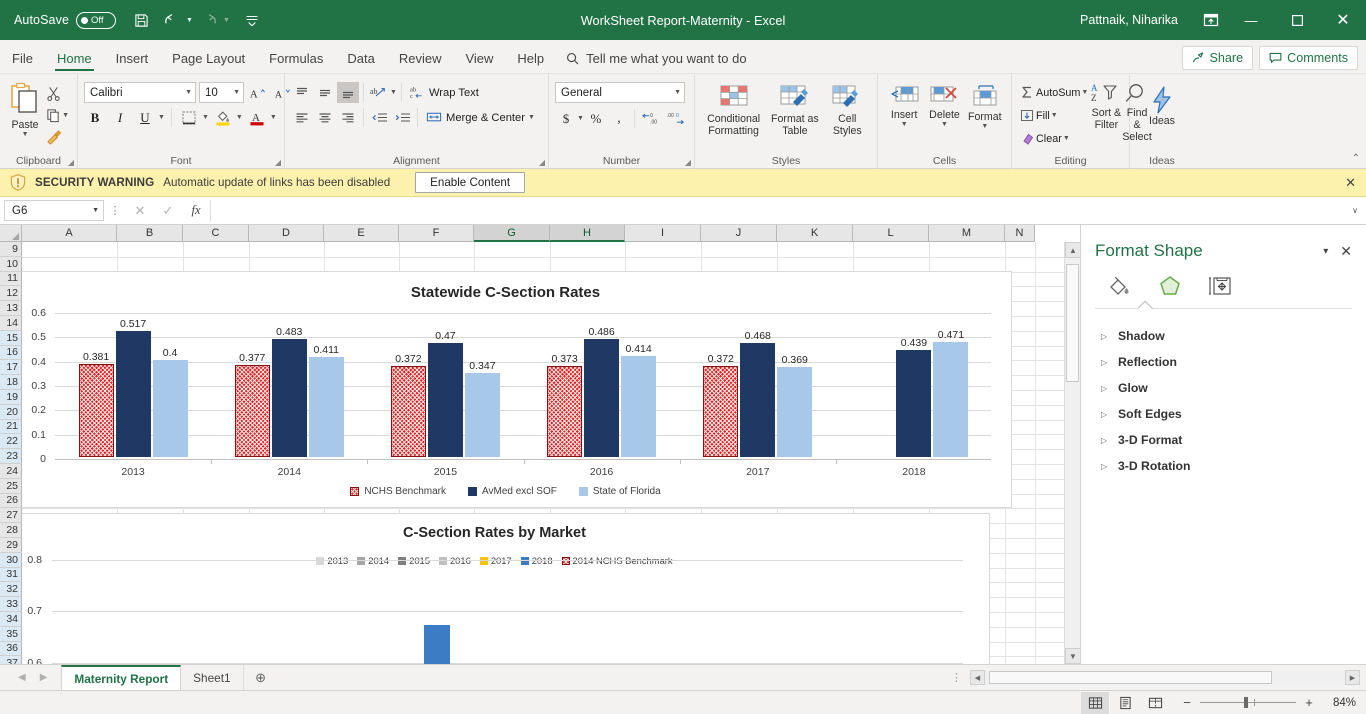 Image resolution: width=1366 pixels, height=714 pixels. I want to click on previous-sheet-icon: ◀, so click(22, 677).